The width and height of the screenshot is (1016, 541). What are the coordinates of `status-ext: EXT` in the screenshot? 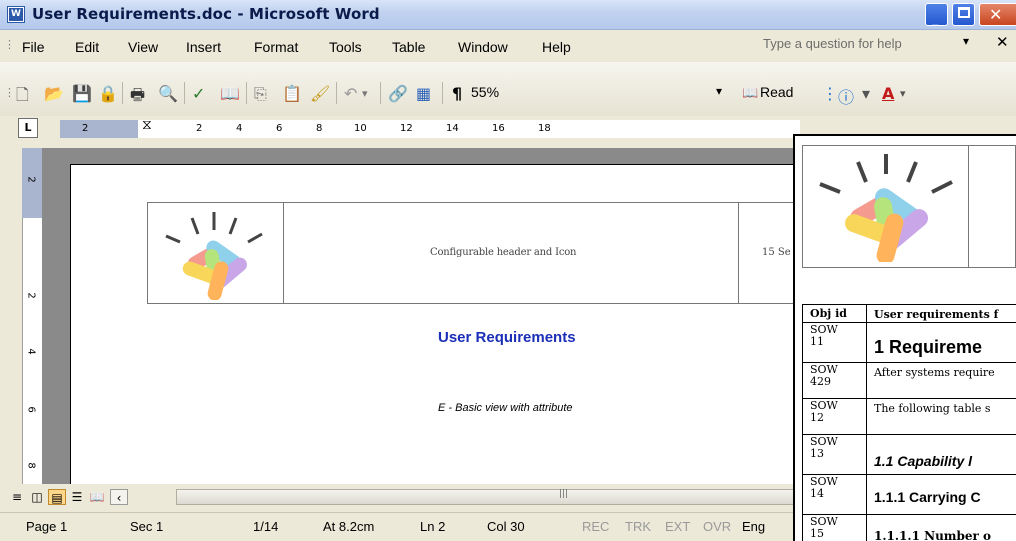 It's located at (677, 526).